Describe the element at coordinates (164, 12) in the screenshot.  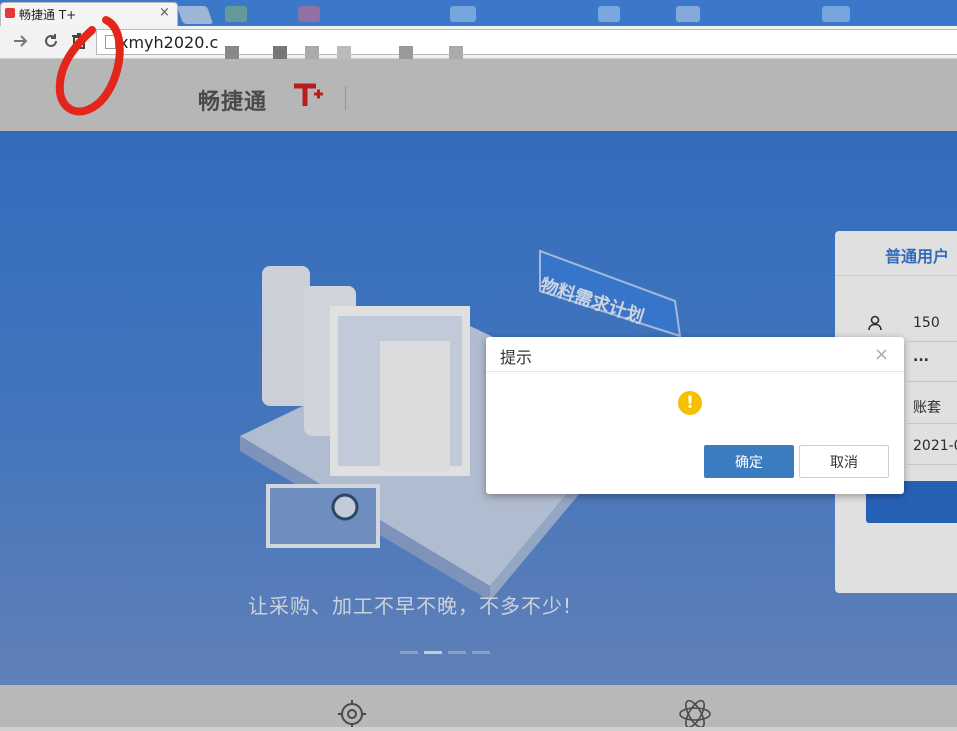
I see `tab-close-icon: ×` at that location.